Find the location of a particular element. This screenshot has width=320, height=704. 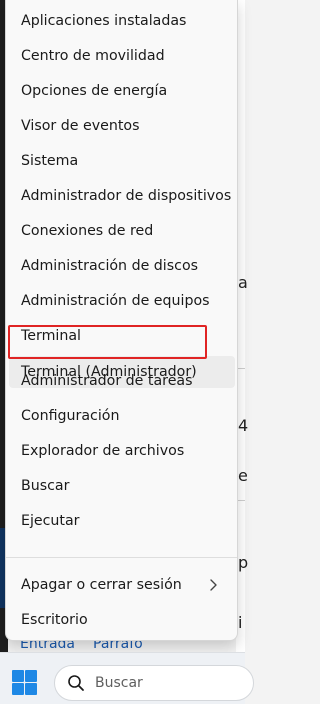

menu-item-settings: Configuración is located at coordinates (121, 416).